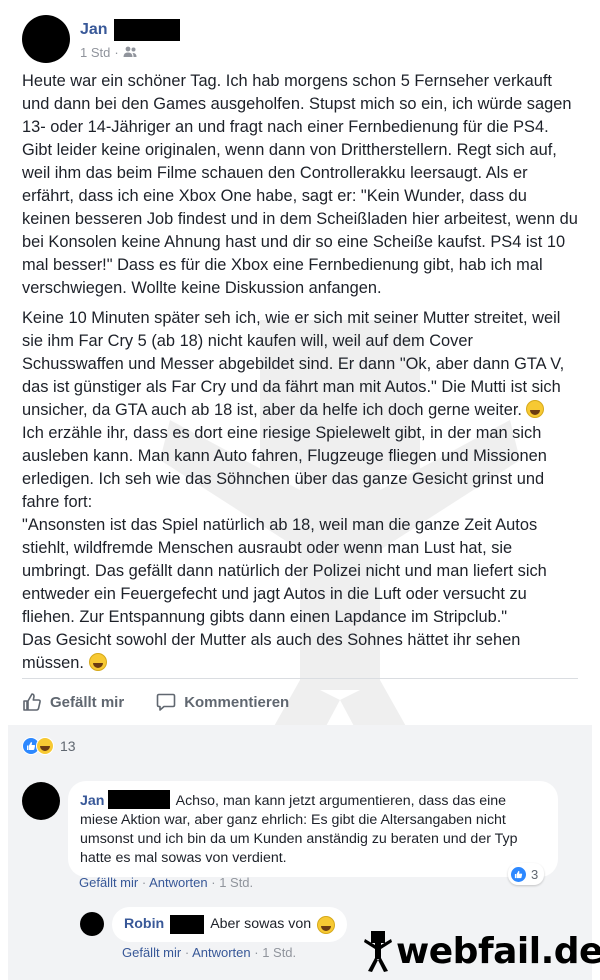 The image size is (600, 980). What do you see at coordinates (518, 874) in the screenshot?
I see `like-reaction-icon` at bounding box center [518, 874].